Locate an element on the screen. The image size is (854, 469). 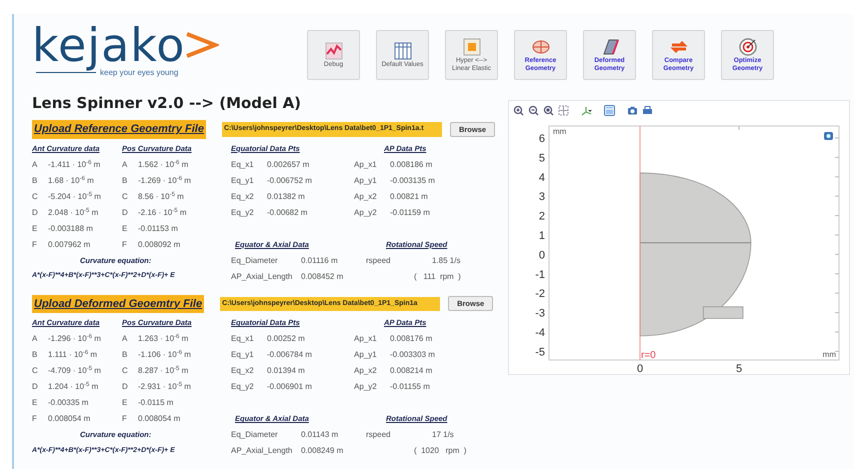
field-value: -0.01155 m is located at coordinates (410, 387).